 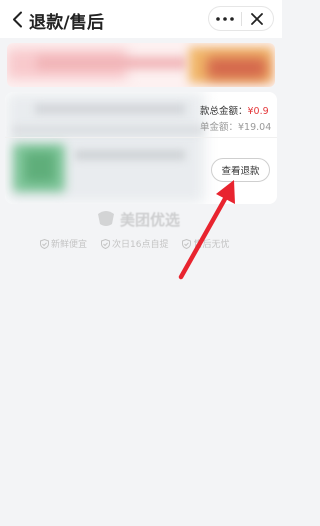 I want to click on more-dots-icon, so click(x=225, y=18).